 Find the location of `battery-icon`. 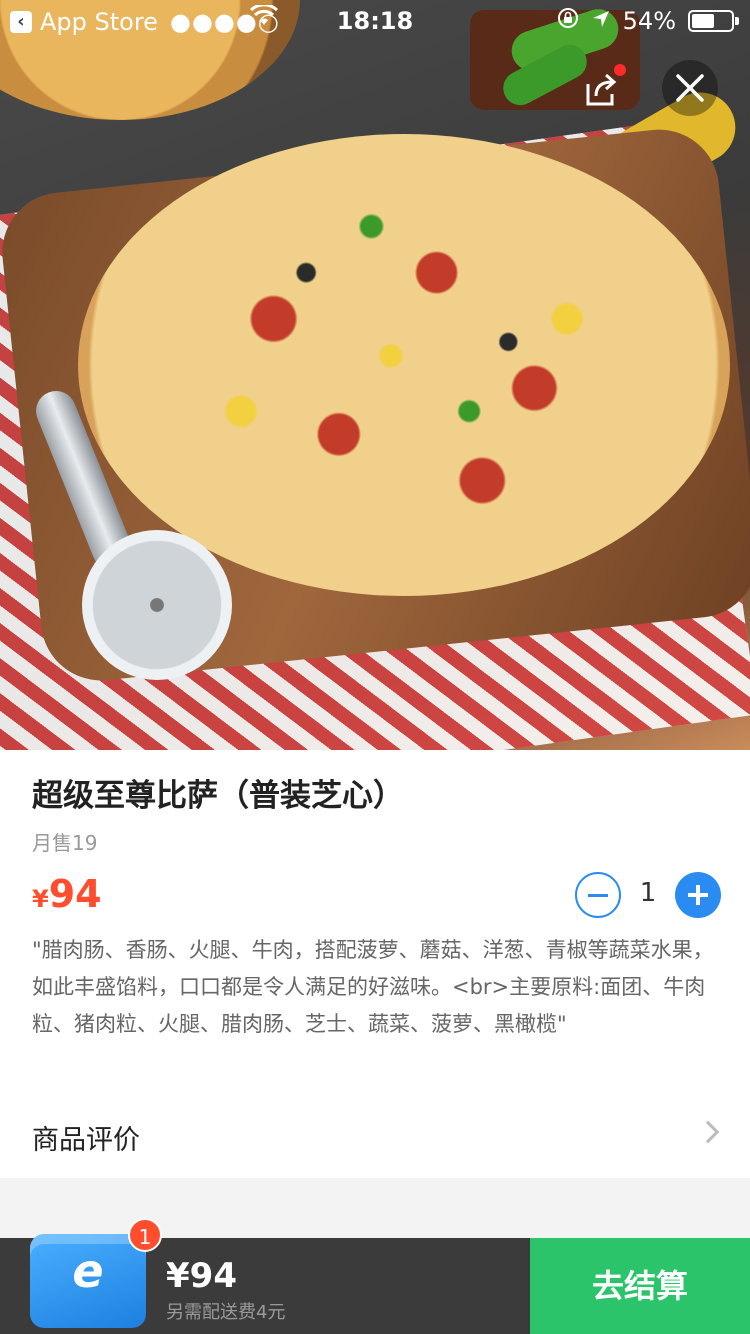

battery-icon is located at coordinates (713, 21).